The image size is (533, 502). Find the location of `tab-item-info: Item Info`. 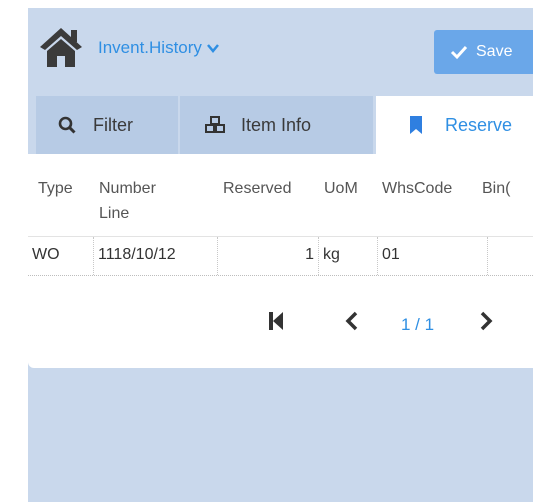

tab-item-info: Item Info is located at coordinates (276, 125).